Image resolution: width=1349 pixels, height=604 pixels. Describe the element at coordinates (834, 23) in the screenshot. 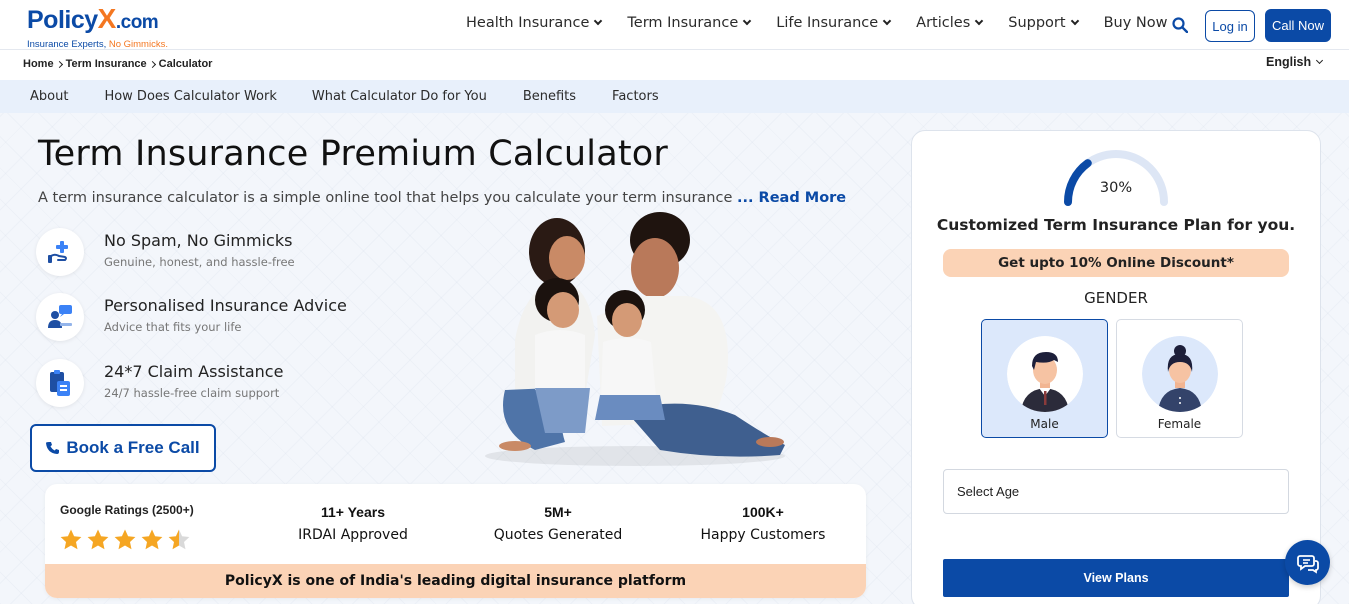

I see `nav-life-insurance: Life Insurance` at that location.